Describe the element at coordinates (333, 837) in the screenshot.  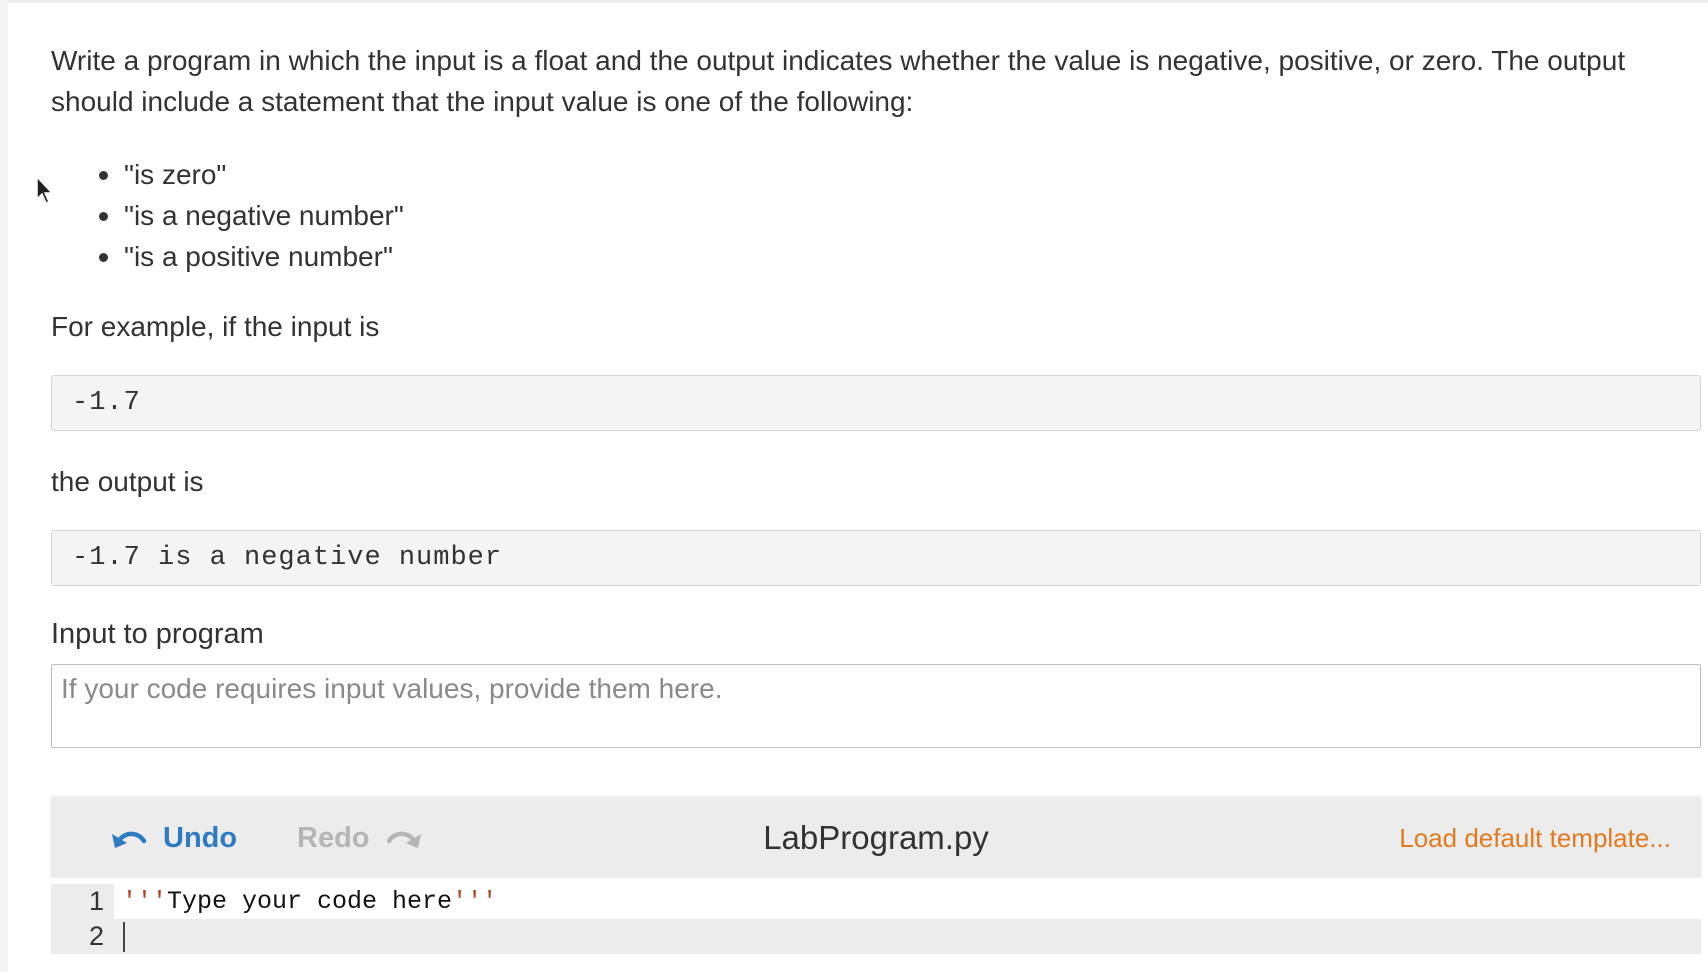
I see `redo-label: Redo` at that location.